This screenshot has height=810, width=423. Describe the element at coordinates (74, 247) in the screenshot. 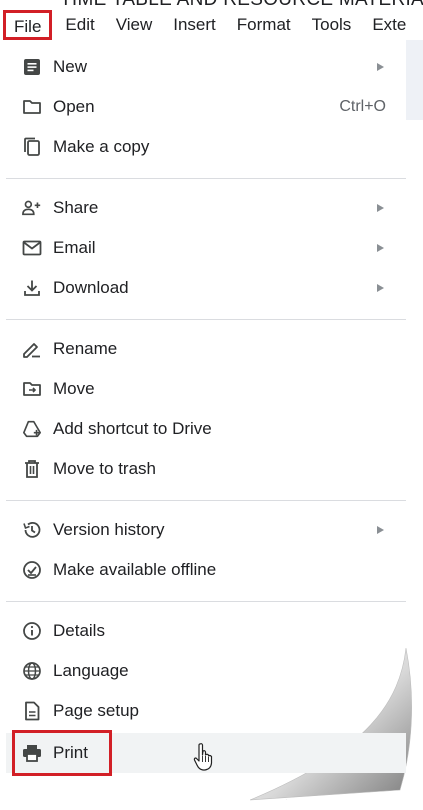

I see `menu-item-label: Email` at that location.